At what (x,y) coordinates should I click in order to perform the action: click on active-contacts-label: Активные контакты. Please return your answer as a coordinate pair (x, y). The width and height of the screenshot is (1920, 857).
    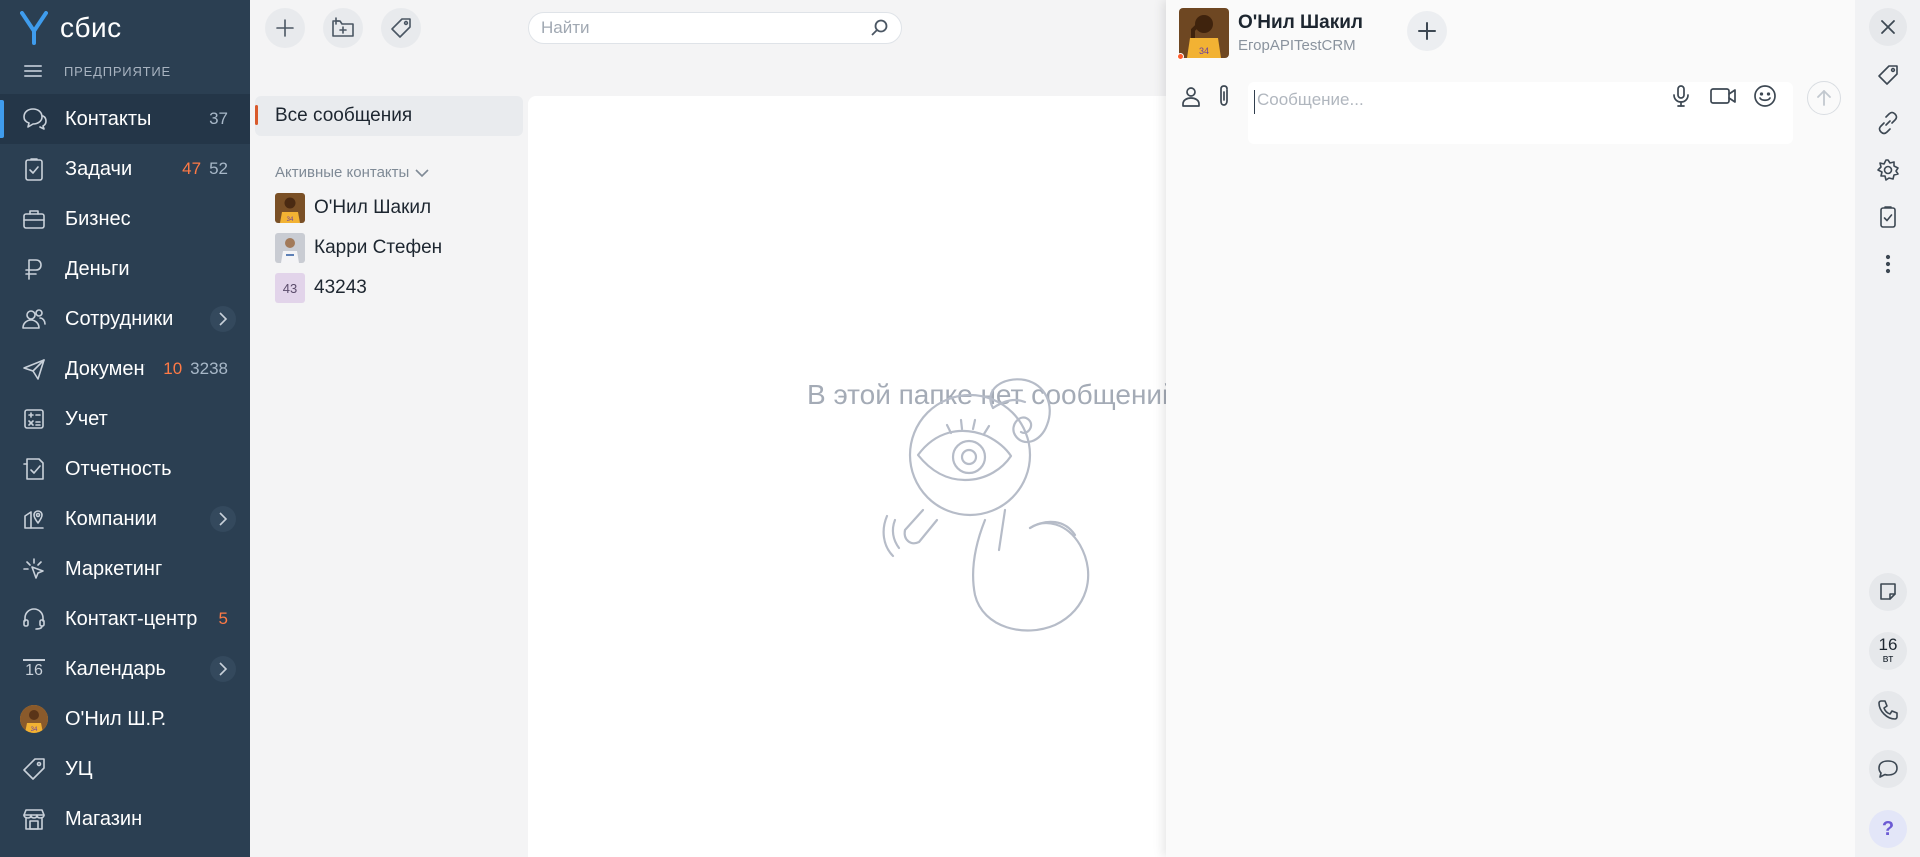
    Looking at the image, I should click on (342, 172).